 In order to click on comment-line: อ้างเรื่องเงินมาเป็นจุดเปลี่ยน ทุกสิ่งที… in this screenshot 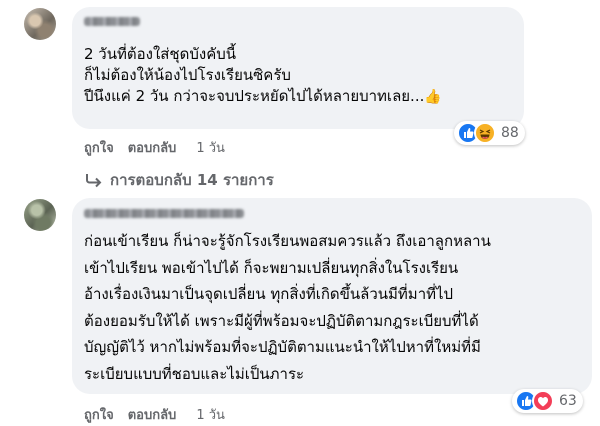, I will do `click(269, 294)`.